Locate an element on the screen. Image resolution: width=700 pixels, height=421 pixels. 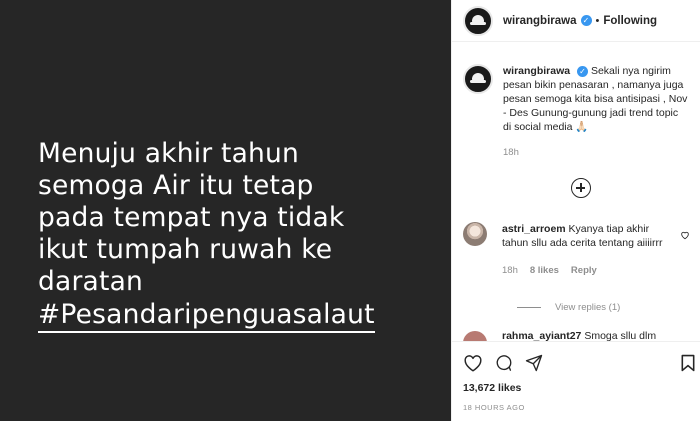
action-icons is located at coordinates (503, 363).